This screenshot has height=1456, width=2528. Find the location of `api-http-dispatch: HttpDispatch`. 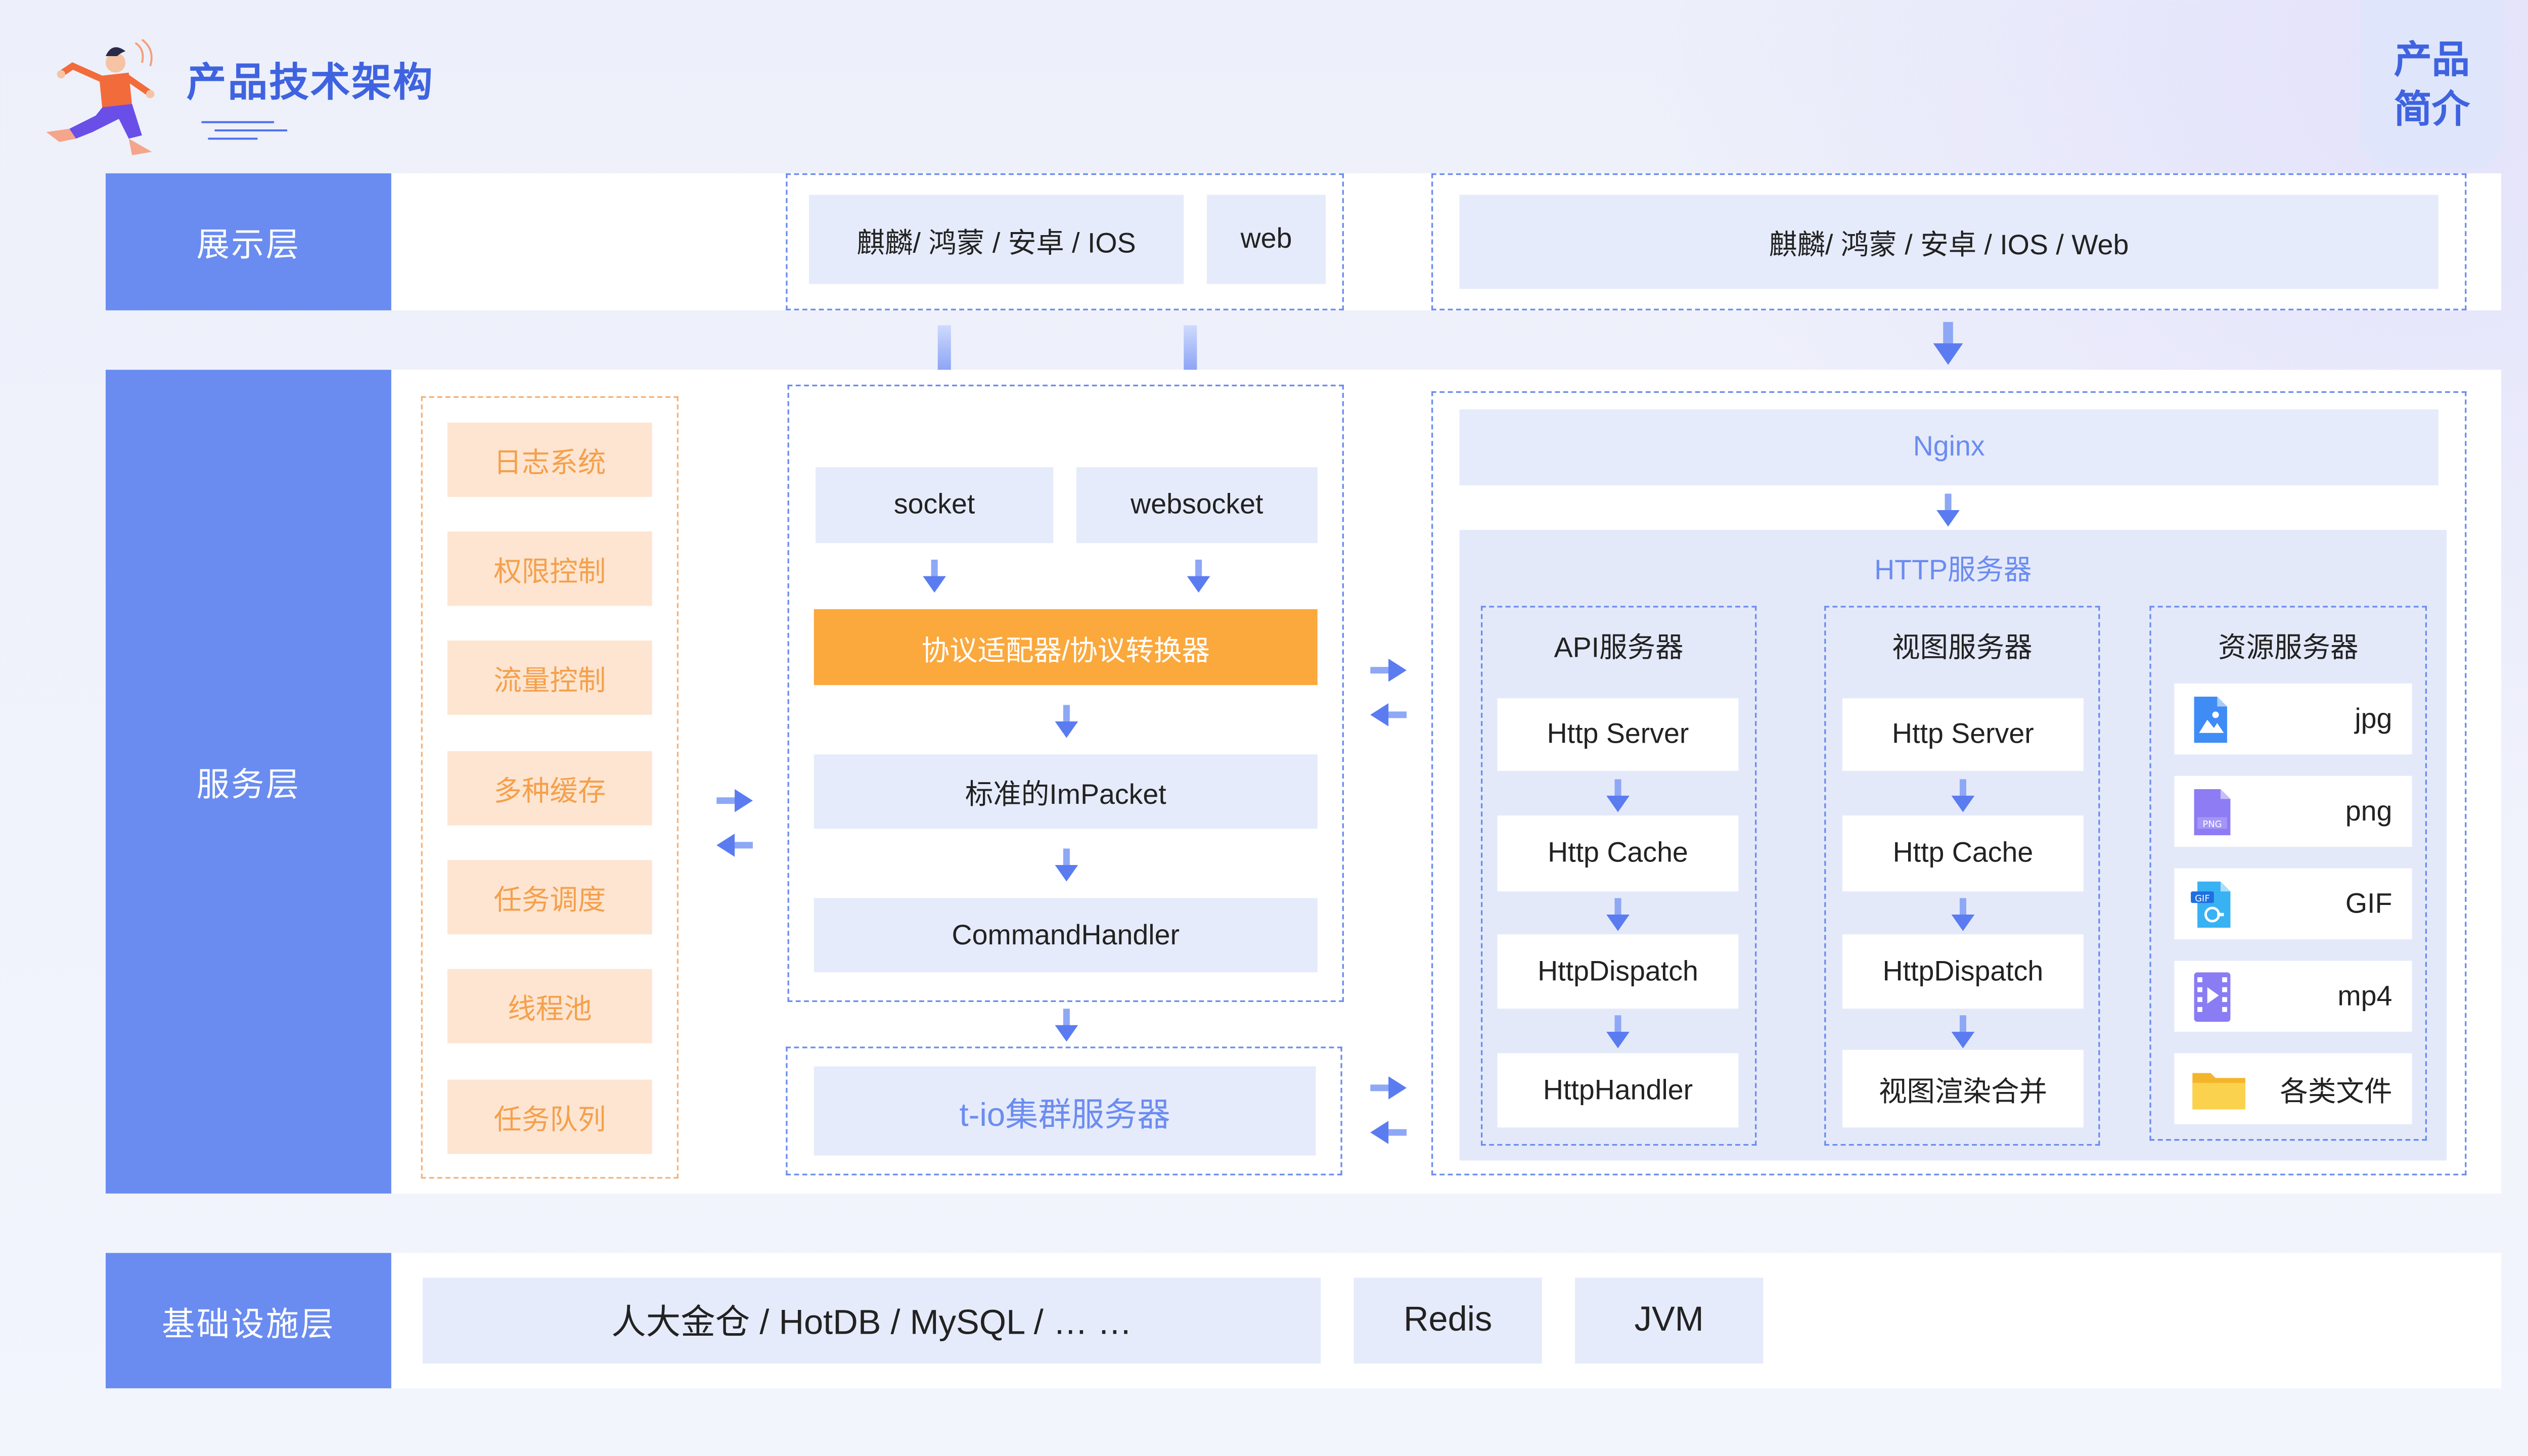

api-http-dispatch: HttpDispatch is located at coordinates (1618, 971).